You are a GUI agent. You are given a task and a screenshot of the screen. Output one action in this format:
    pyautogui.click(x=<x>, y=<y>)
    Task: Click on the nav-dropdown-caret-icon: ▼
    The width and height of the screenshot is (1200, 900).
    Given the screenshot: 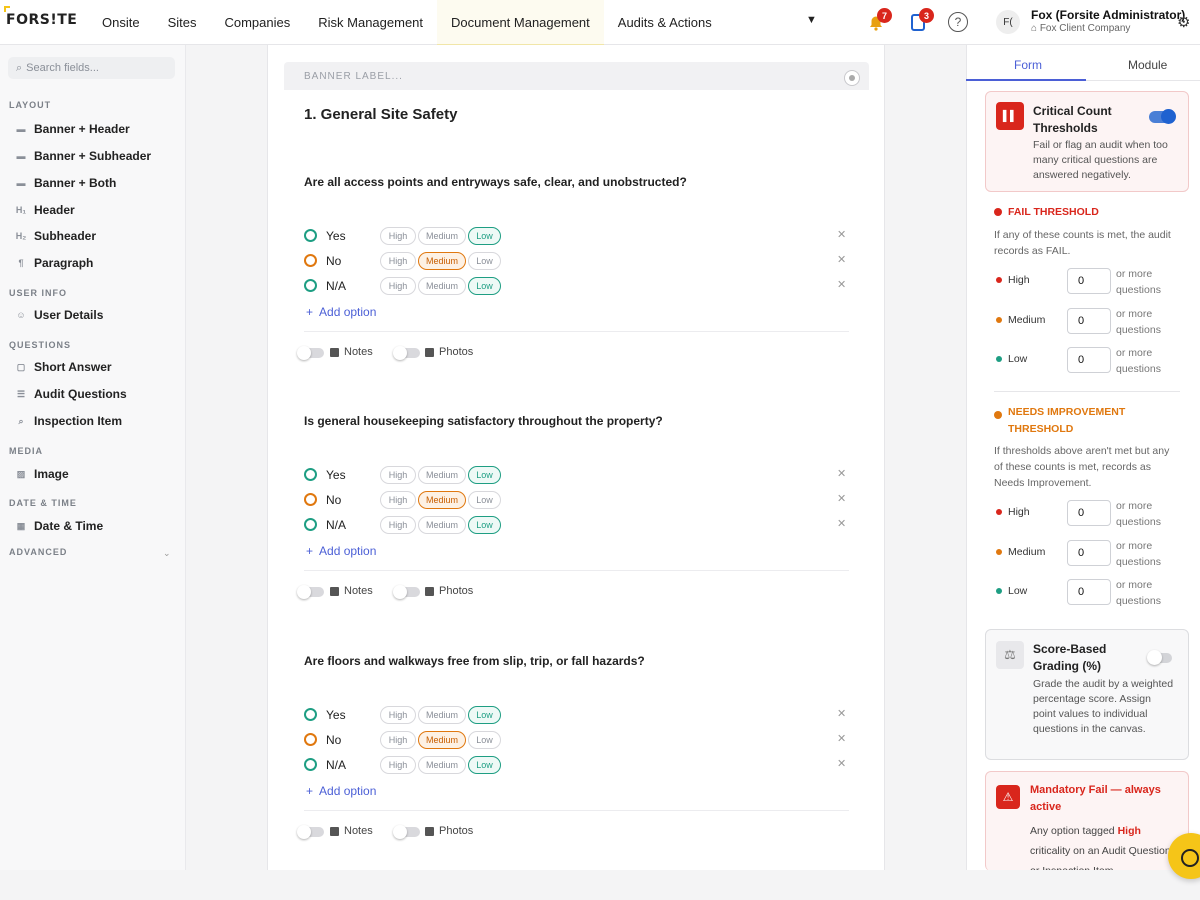 What is the action you would take?
    pyautogui.click(x=811, y=20)
    